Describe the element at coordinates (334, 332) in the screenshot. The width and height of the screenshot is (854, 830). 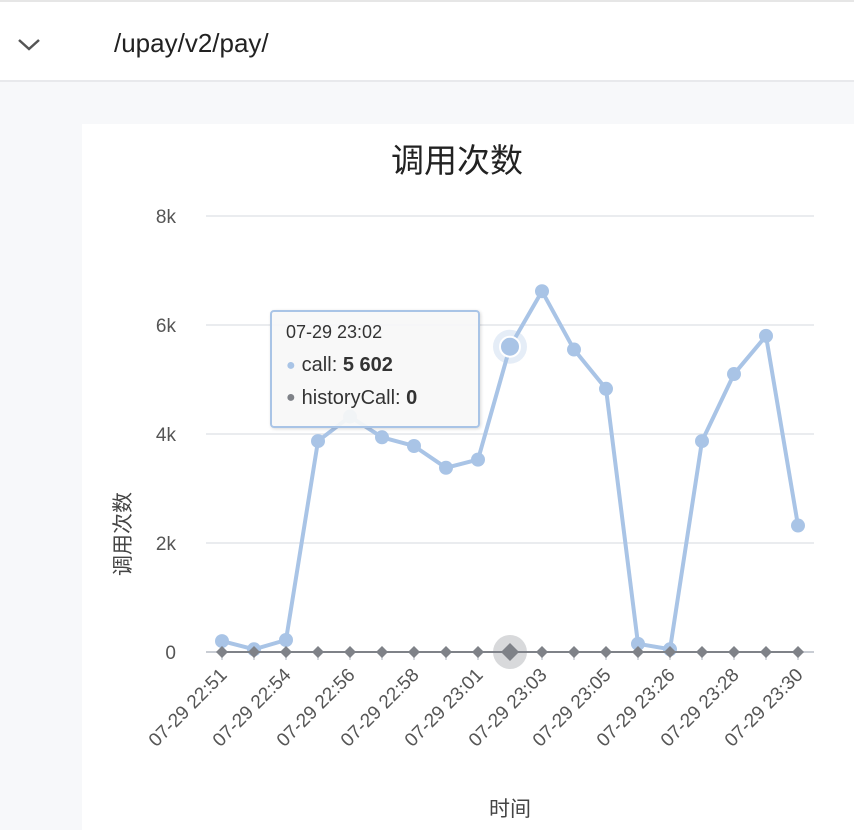
I see `tooltip-date: 07-29 23:02` at that location.